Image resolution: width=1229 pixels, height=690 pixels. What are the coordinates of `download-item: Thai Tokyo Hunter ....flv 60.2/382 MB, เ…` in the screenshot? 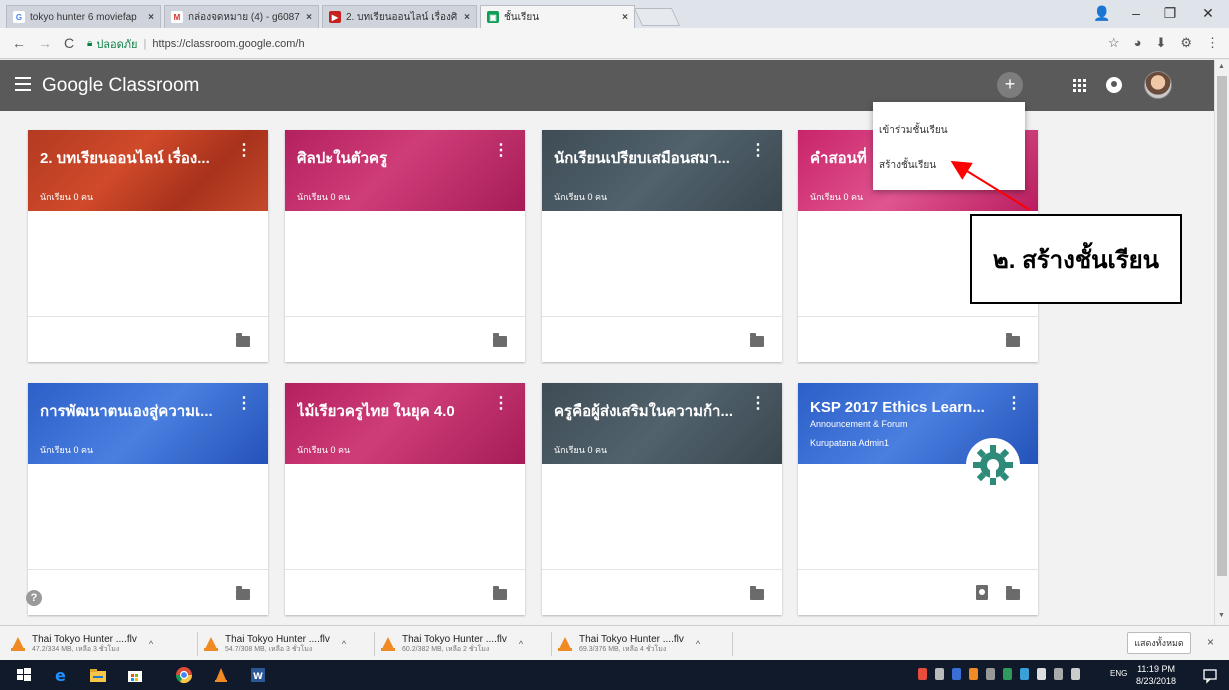 It's located at (466, 644).